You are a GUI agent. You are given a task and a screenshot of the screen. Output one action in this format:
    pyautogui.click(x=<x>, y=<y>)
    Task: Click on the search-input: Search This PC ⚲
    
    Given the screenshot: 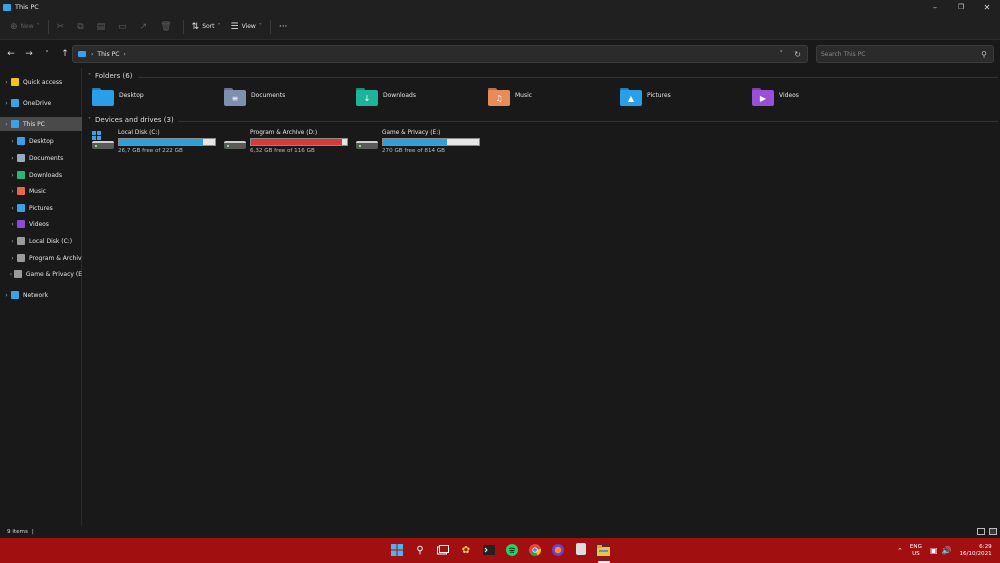 What is the action you would take?
    pyautogui.click(x=905, y=54)
    